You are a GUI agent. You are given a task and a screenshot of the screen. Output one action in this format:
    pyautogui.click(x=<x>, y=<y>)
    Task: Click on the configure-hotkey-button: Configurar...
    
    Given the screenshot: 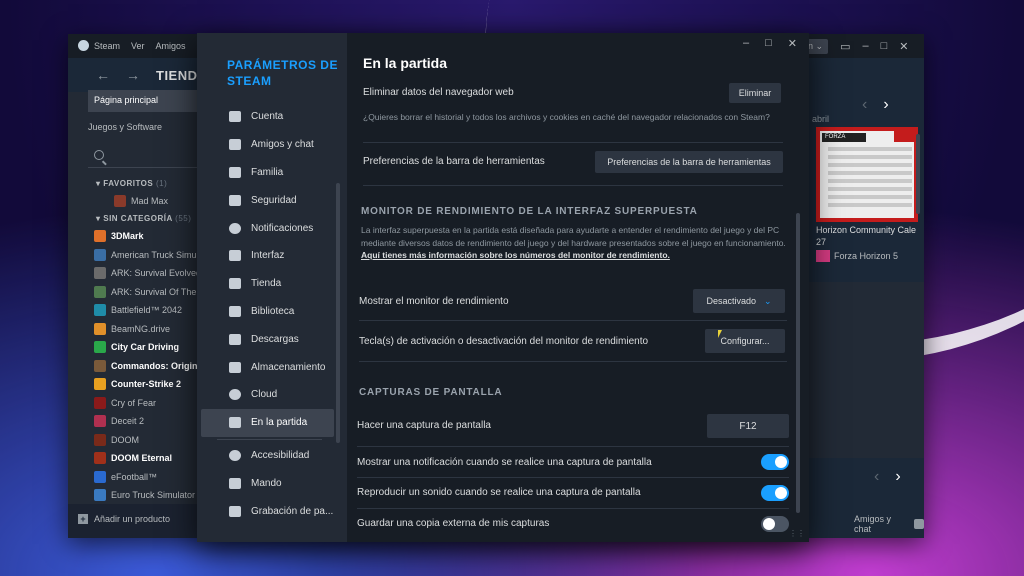 What is the action you would take?
    pyautogui.click(x=745, y=341)
    